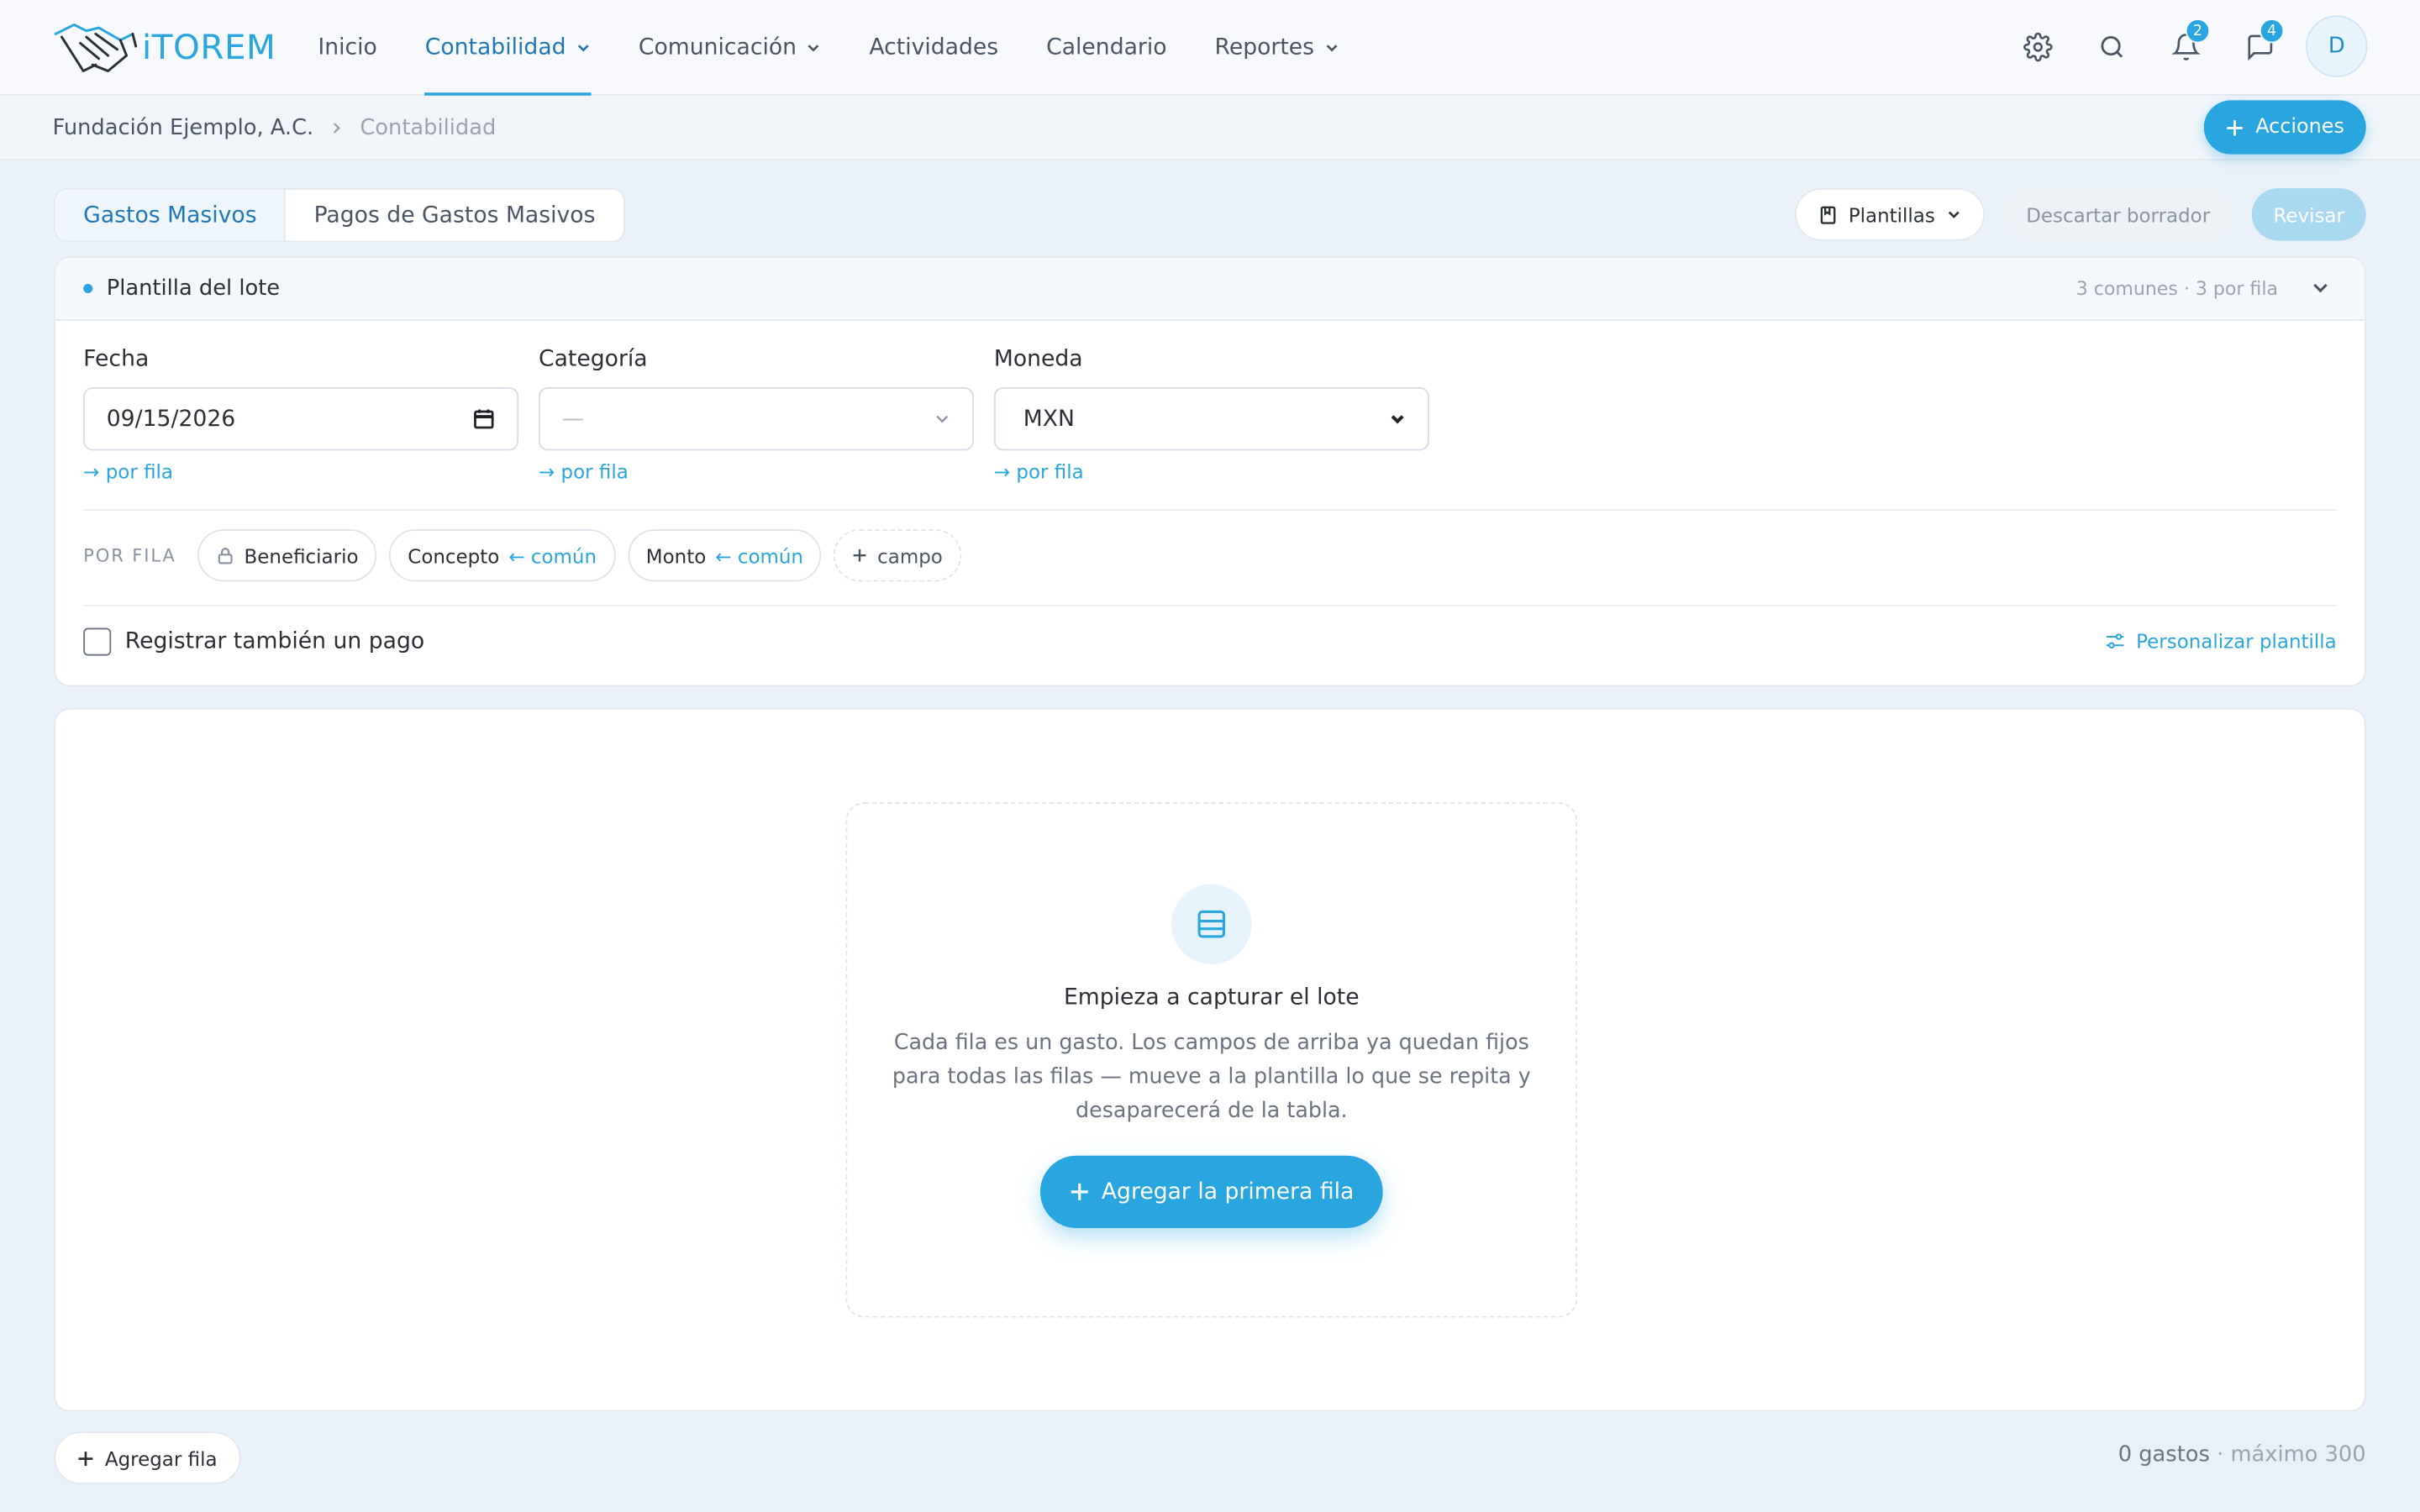  Describe the element at coordinates (2118, 214) in the screenshot. I see `discard-draft-button: Descartar borrador` at that location.